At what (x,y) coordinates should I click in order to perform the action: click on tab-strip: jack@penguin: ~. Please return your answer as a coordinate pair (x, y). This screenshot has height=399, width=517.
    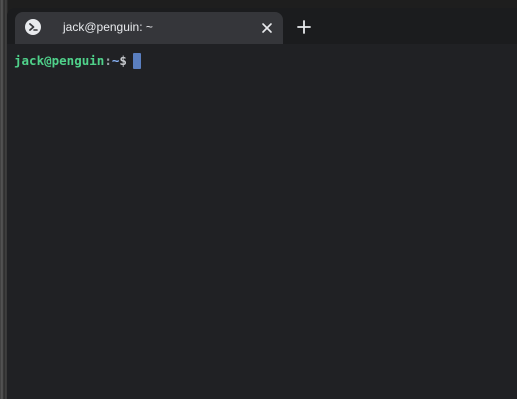
    Looking at the image, I should click on (262, 26).